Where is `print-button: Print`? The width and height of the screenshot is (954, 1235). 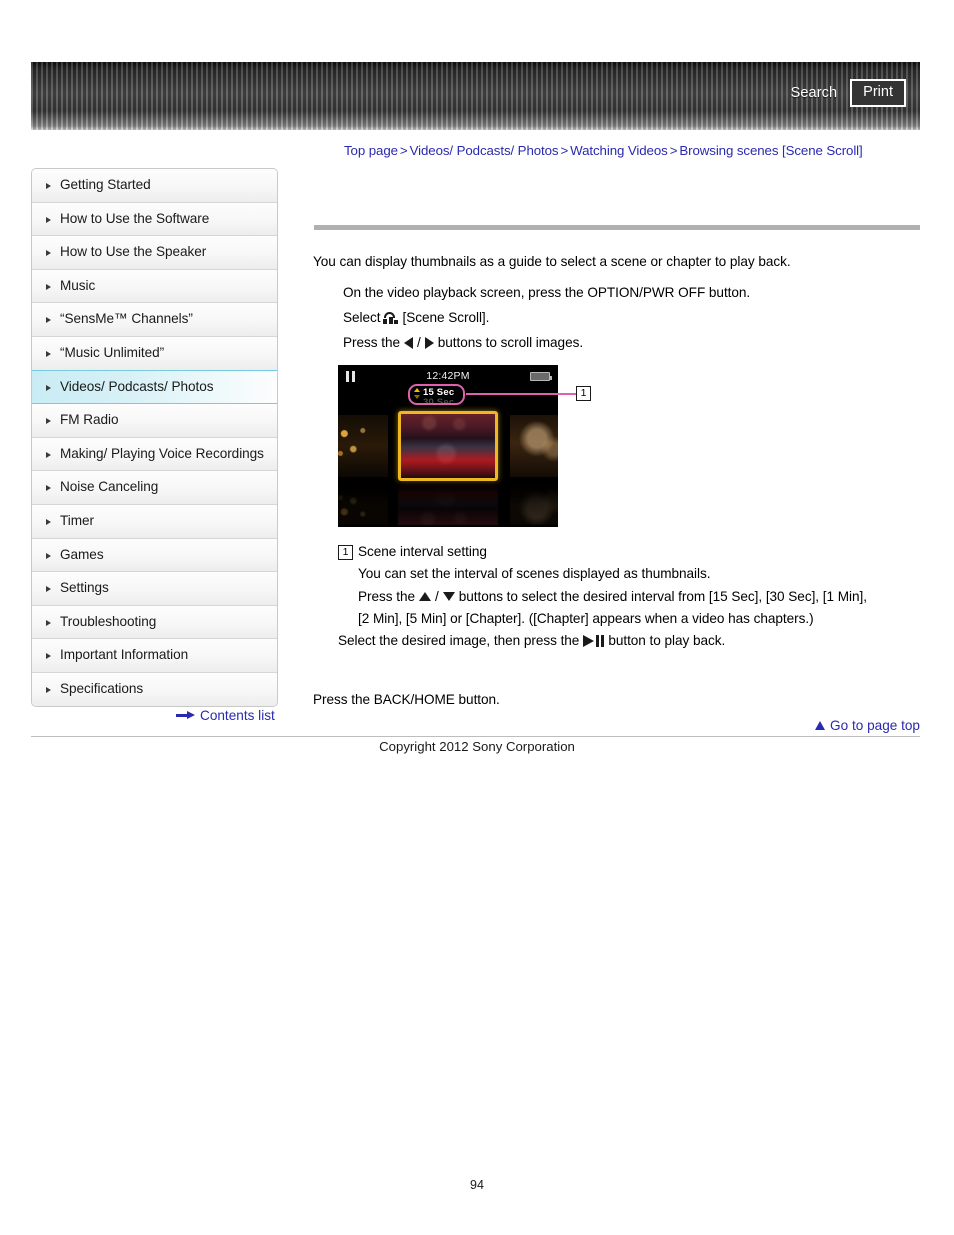 print-button: Print is located at coordinates (878, 93).